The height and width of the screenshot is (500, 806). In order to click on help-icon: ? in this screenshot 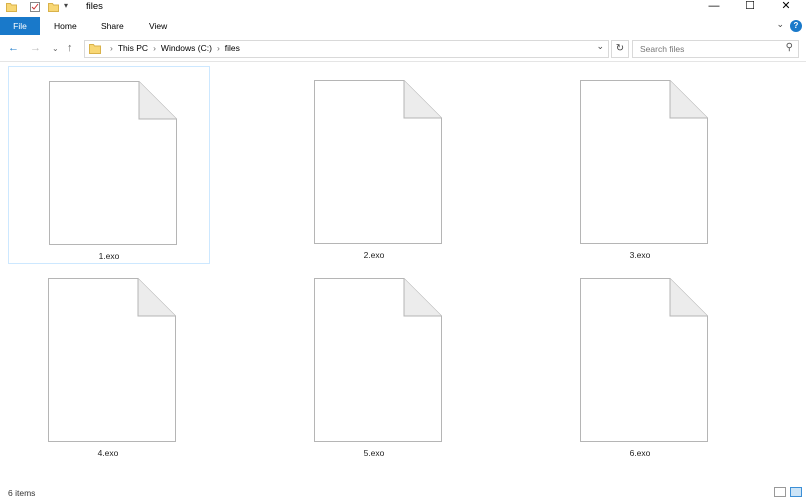, I will do `click(796, 26)`.